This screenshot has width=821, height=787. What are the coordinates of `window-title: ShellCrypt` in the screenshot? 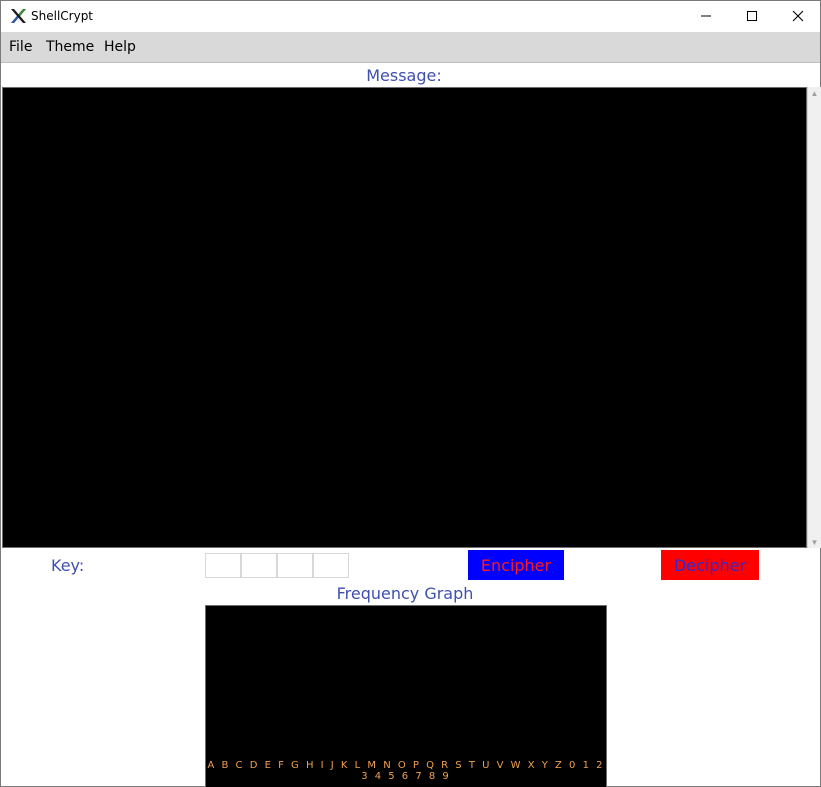 It's located at (62, 16).